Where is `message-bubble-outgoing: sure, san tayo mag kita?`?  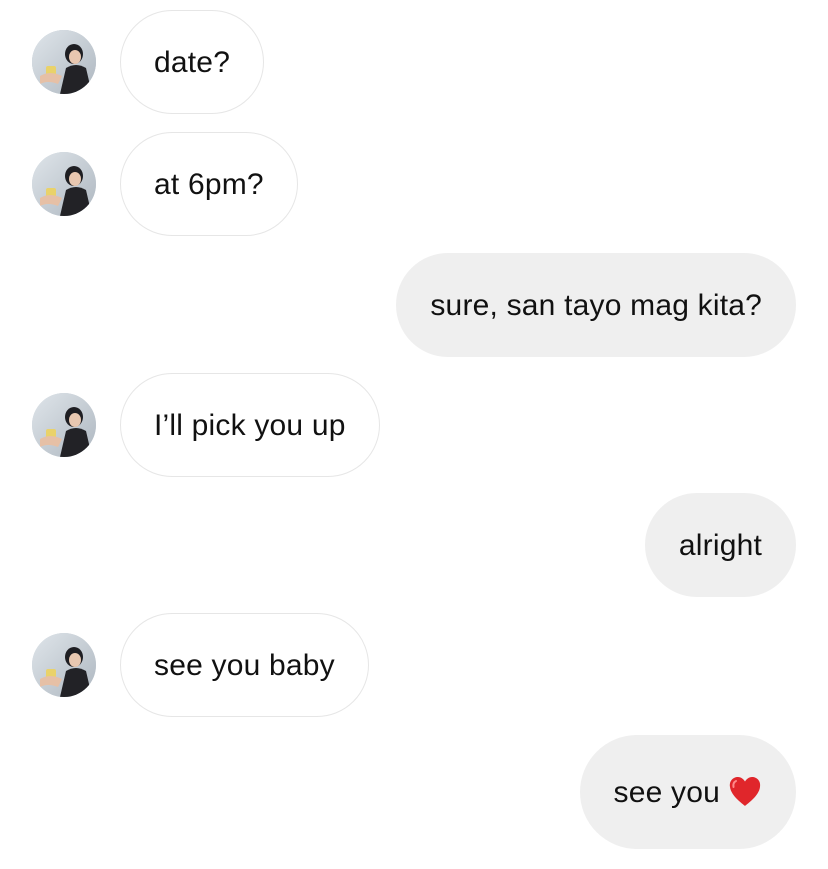
message-bubble-outgoing: sure, san tayo mag kita? is located at coordinates (596, 305).